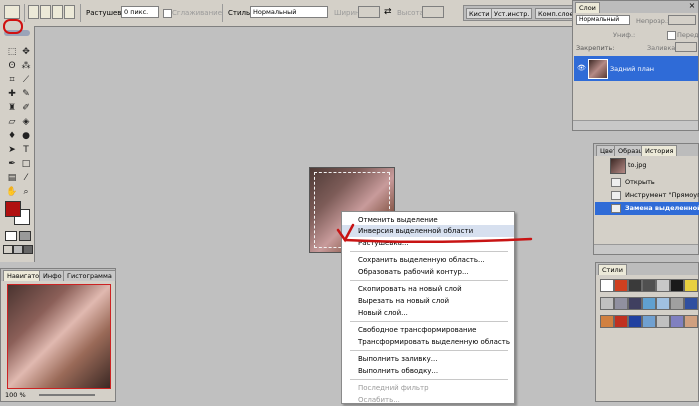 This screenshot has width=699, height=406. I want to click on palette-well: Кисти Уст.инстр. Комп.слоев, so click(523, 13).